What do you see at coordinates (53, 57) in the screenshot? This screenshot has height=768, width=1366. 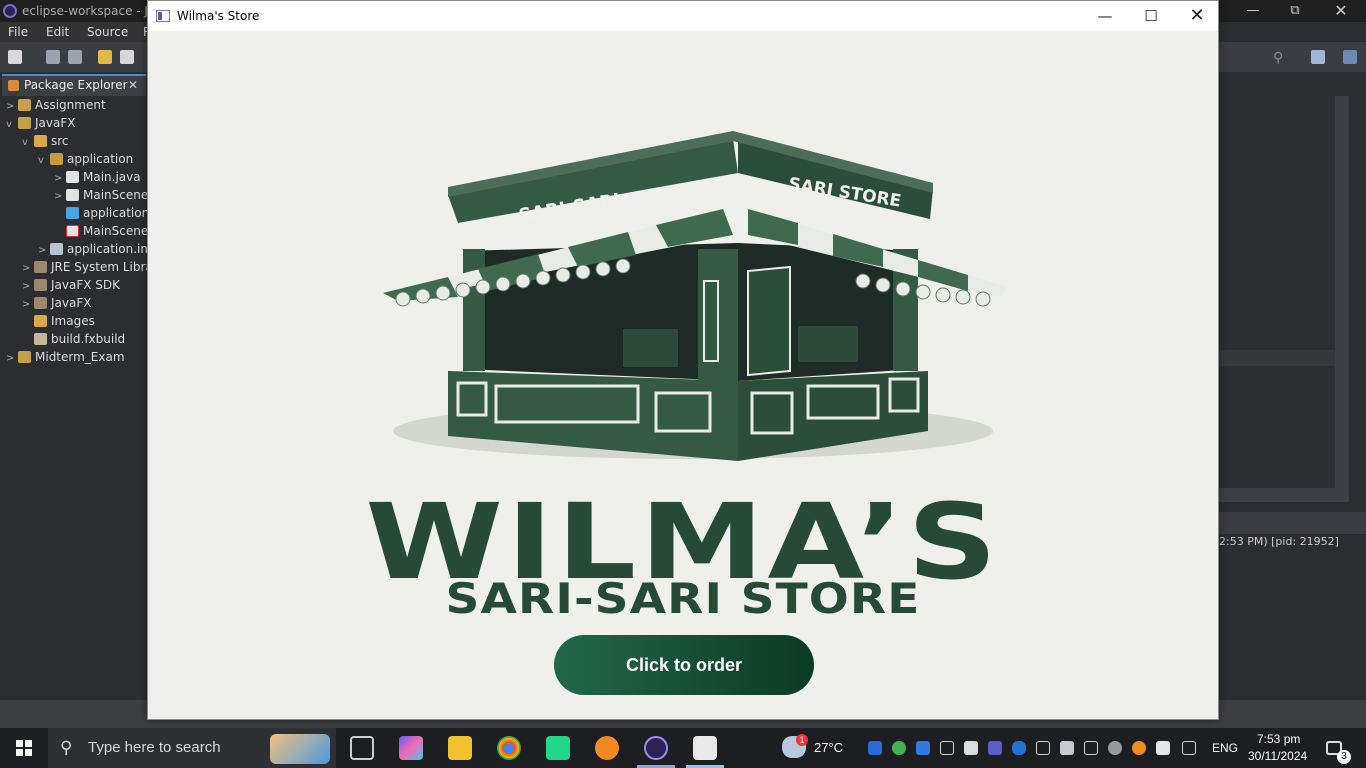 I see `save-icon` at bounding box center [53, 57].